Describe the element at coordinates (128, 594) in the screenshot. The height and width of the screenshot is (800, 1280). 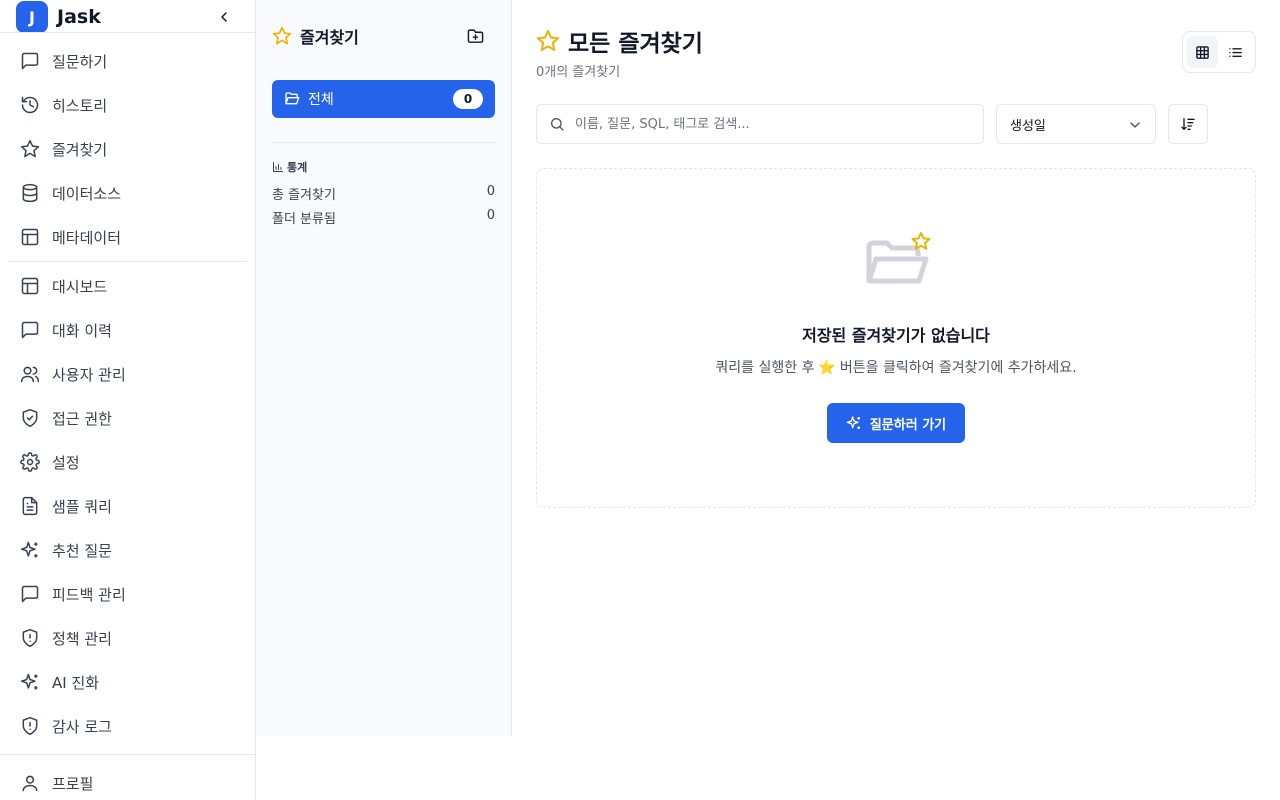
I see `sidebar-item-feedback: 피드백 관리` at that location.